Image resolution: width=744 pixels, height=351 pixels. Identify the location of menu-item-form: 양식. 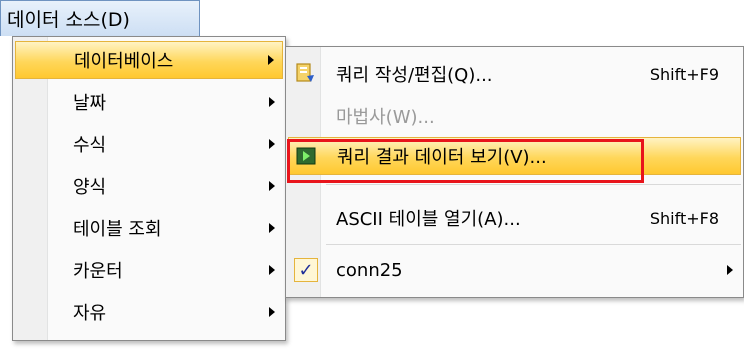
(149, 186).